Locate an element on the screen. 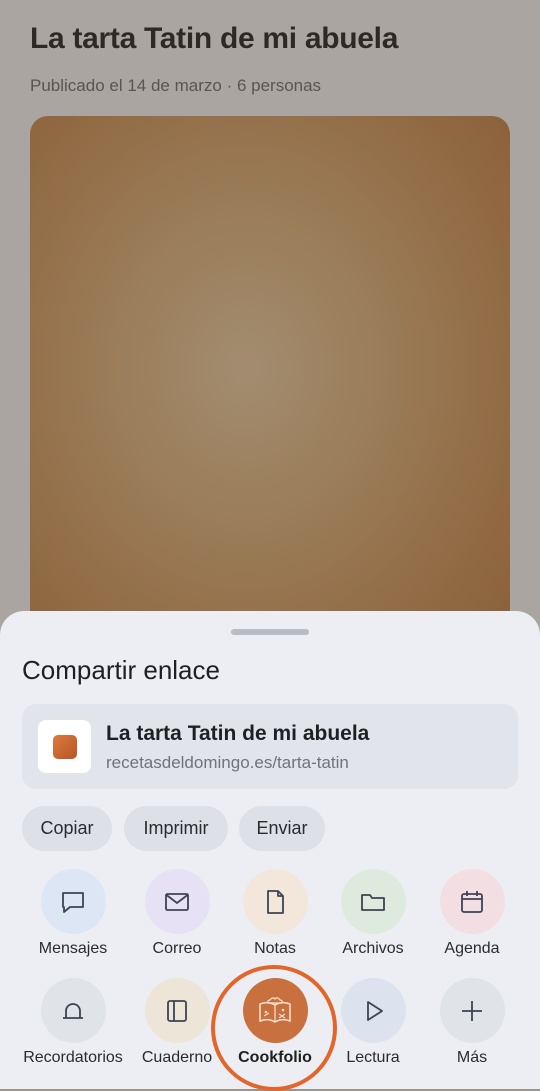 The image size is (540, 1091). share-app-lectura: Lectura is located at coordinates (373, 1022).